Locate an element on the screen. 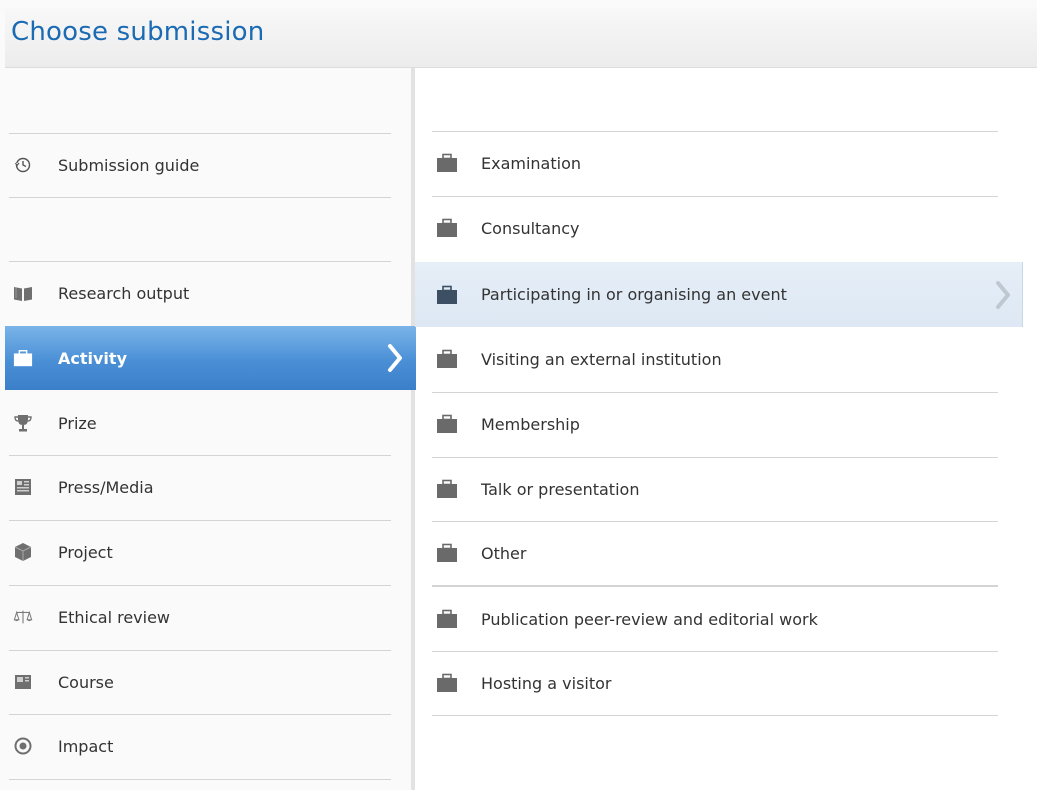 The image size is (1037, 790). menu-item-activity: Activity is located at coordinates (210, 358).